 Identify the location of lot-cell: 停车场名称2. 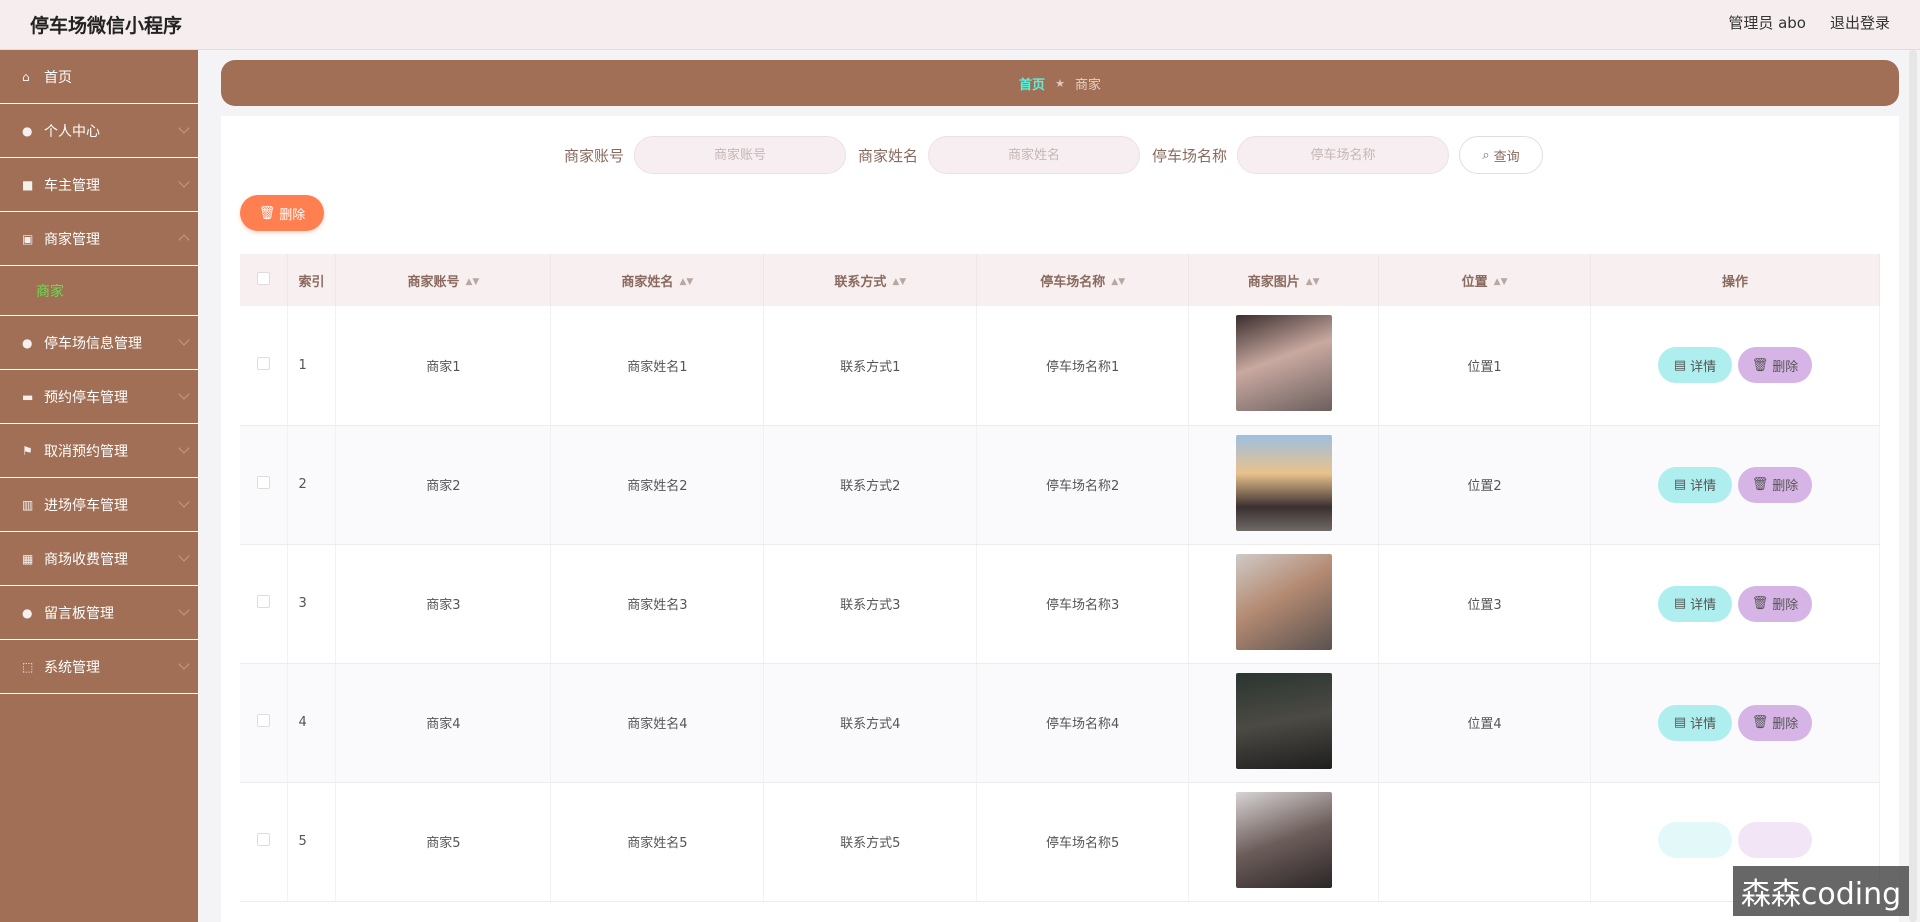
(1083, 485).